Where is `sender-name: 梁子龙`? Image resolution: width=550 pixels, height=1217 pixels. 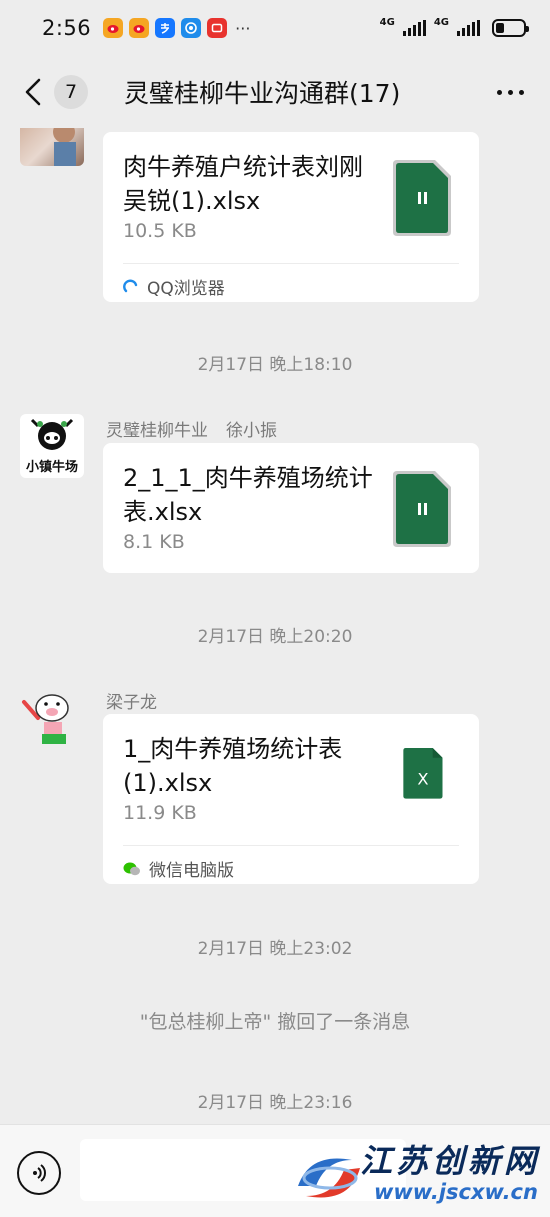 sender-name: 梁子龙 is located at coordinates (131, 700).